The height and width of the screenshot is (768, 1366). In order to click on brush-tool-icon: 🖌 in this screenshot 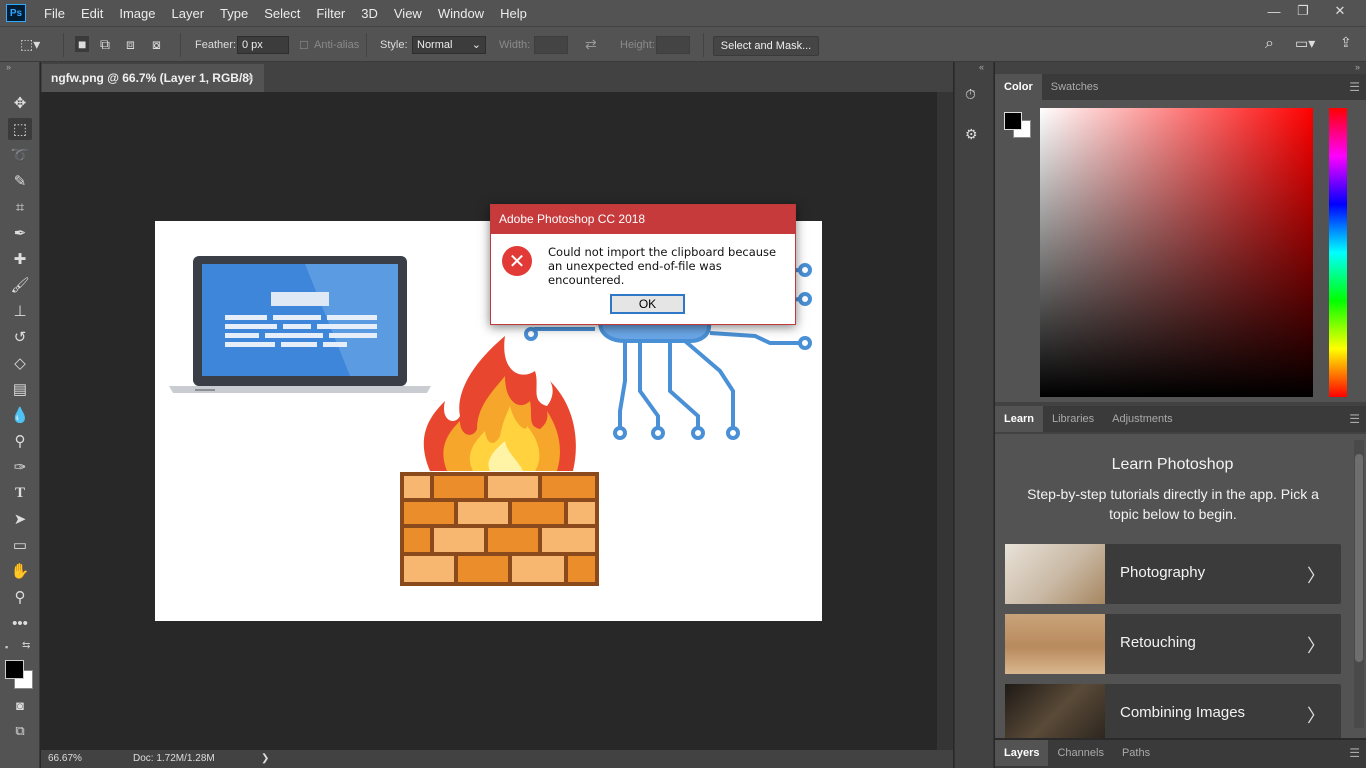, I will do `click(20, 285)`.